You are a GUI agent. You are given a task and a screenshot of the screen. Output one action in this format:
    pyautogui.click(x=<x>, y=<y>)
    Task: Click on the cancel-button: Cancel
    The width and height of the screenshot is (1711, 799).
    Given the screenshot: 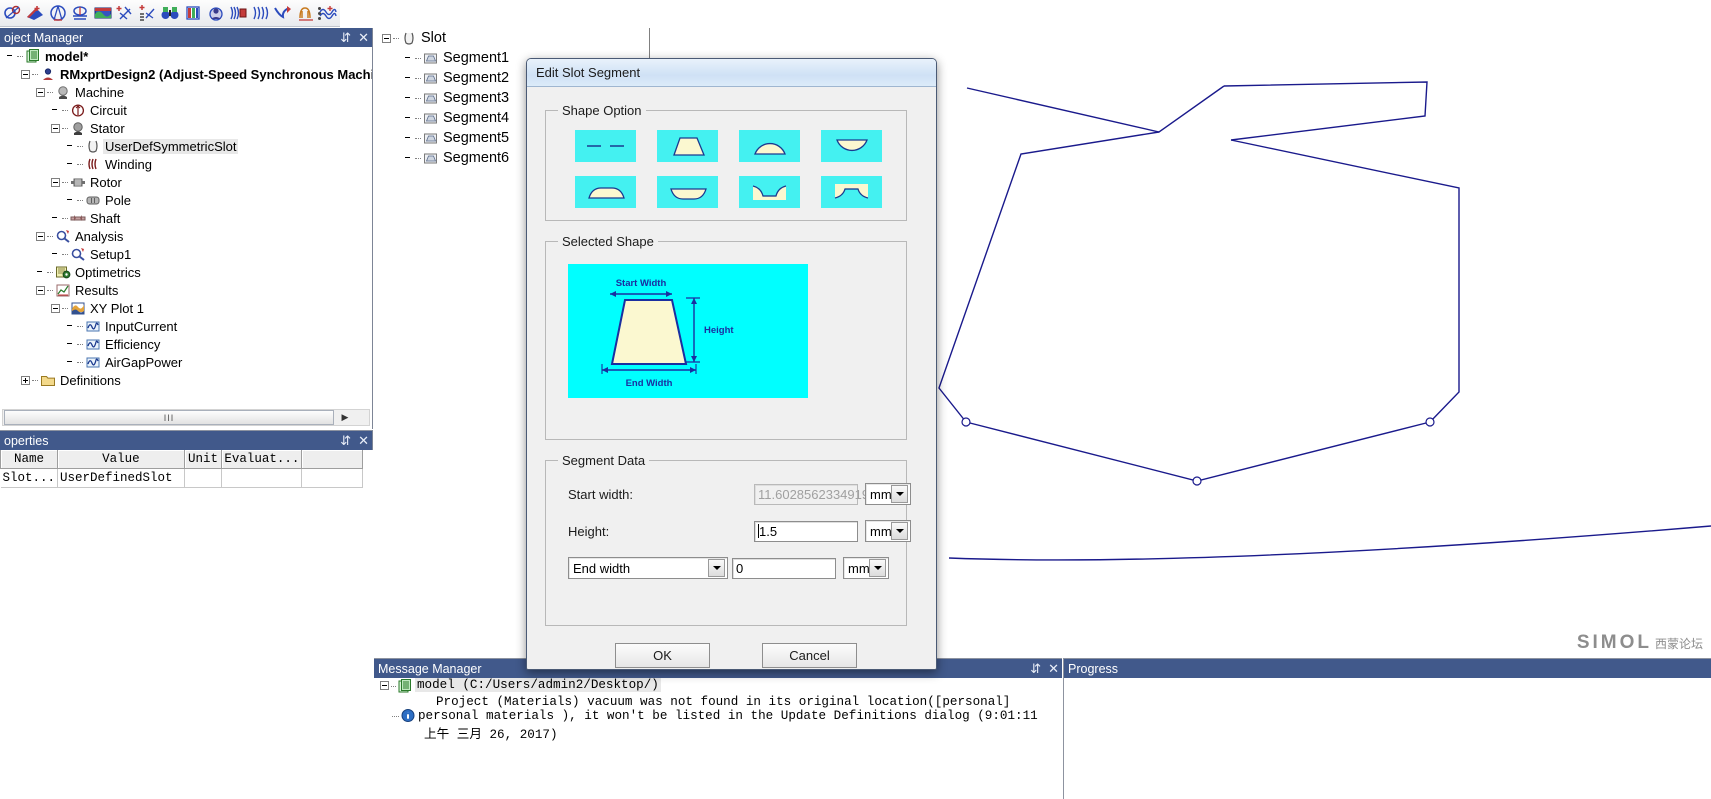 What is the action you would take?
    pyautogui.click(x=809, y=655)
    